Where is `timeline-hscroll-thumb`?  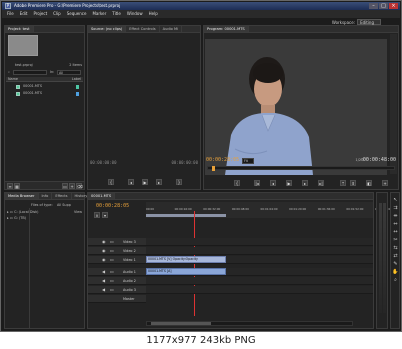 timeline-hscroll-thumb is located at coordinates (181, 323).